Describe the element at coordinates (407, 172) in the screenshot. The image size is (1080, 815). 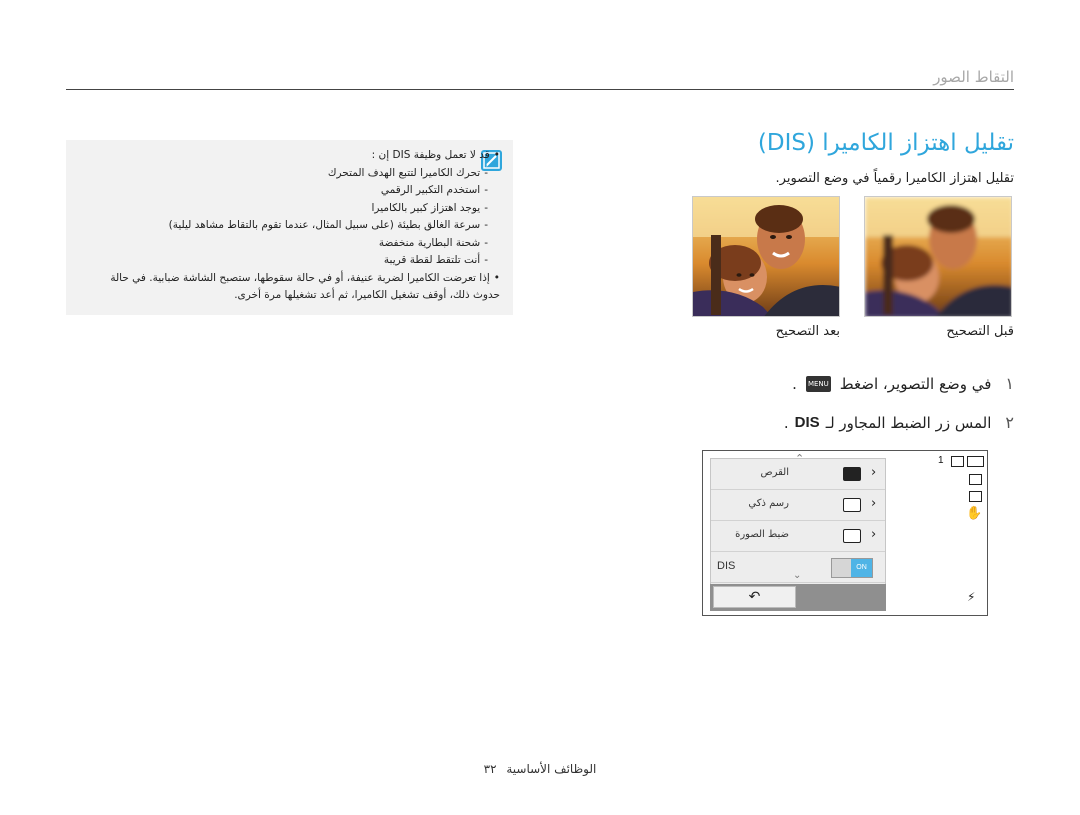
I see `note-item: -تحرك الكاميرا لتتبع الهدف المتحرك` at that location.